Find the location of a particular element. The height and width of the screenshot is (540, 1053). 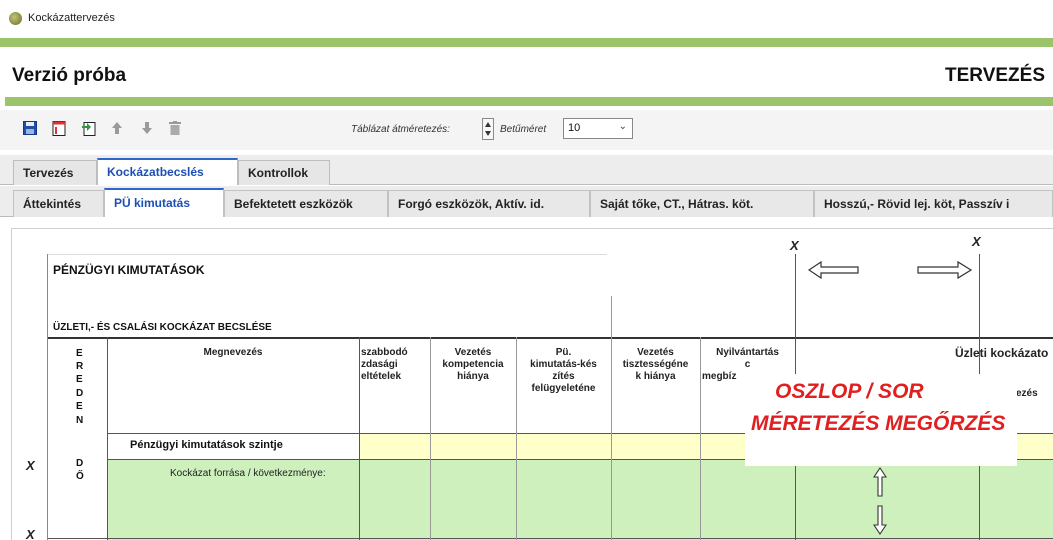

col-header-line: kimutatás-kés is located at coordinates (563, 364).